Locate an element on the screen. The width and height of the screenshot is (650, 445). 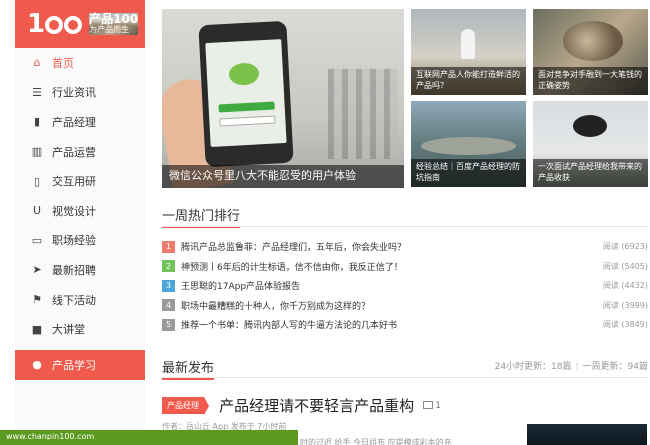
category-tag: 产品经理 is located at coordinates (185, 406).